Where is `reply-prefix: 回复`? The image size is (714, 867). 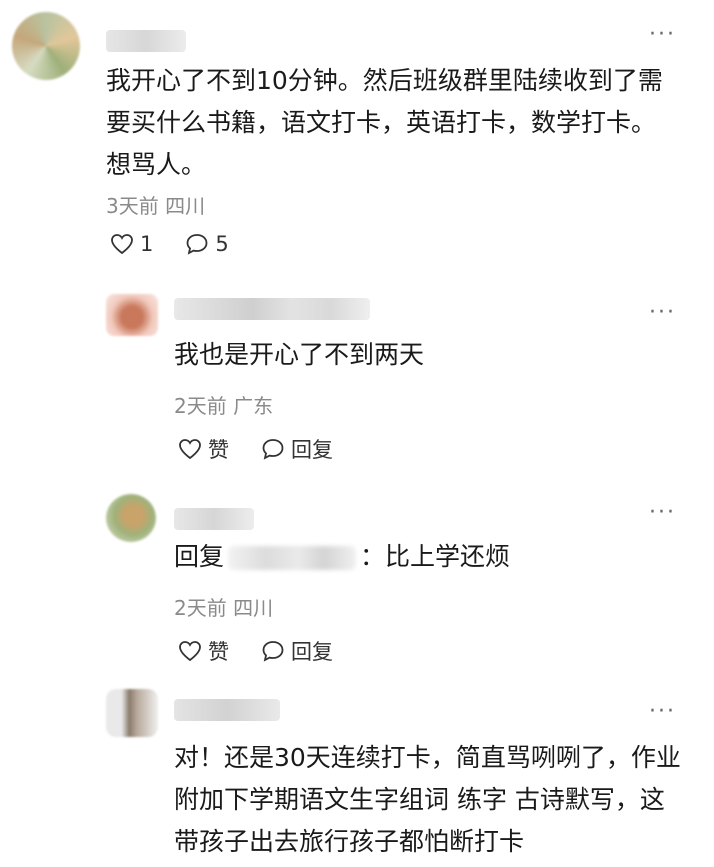
reply-prefix: 回复 is located at coordinates (199, 556).